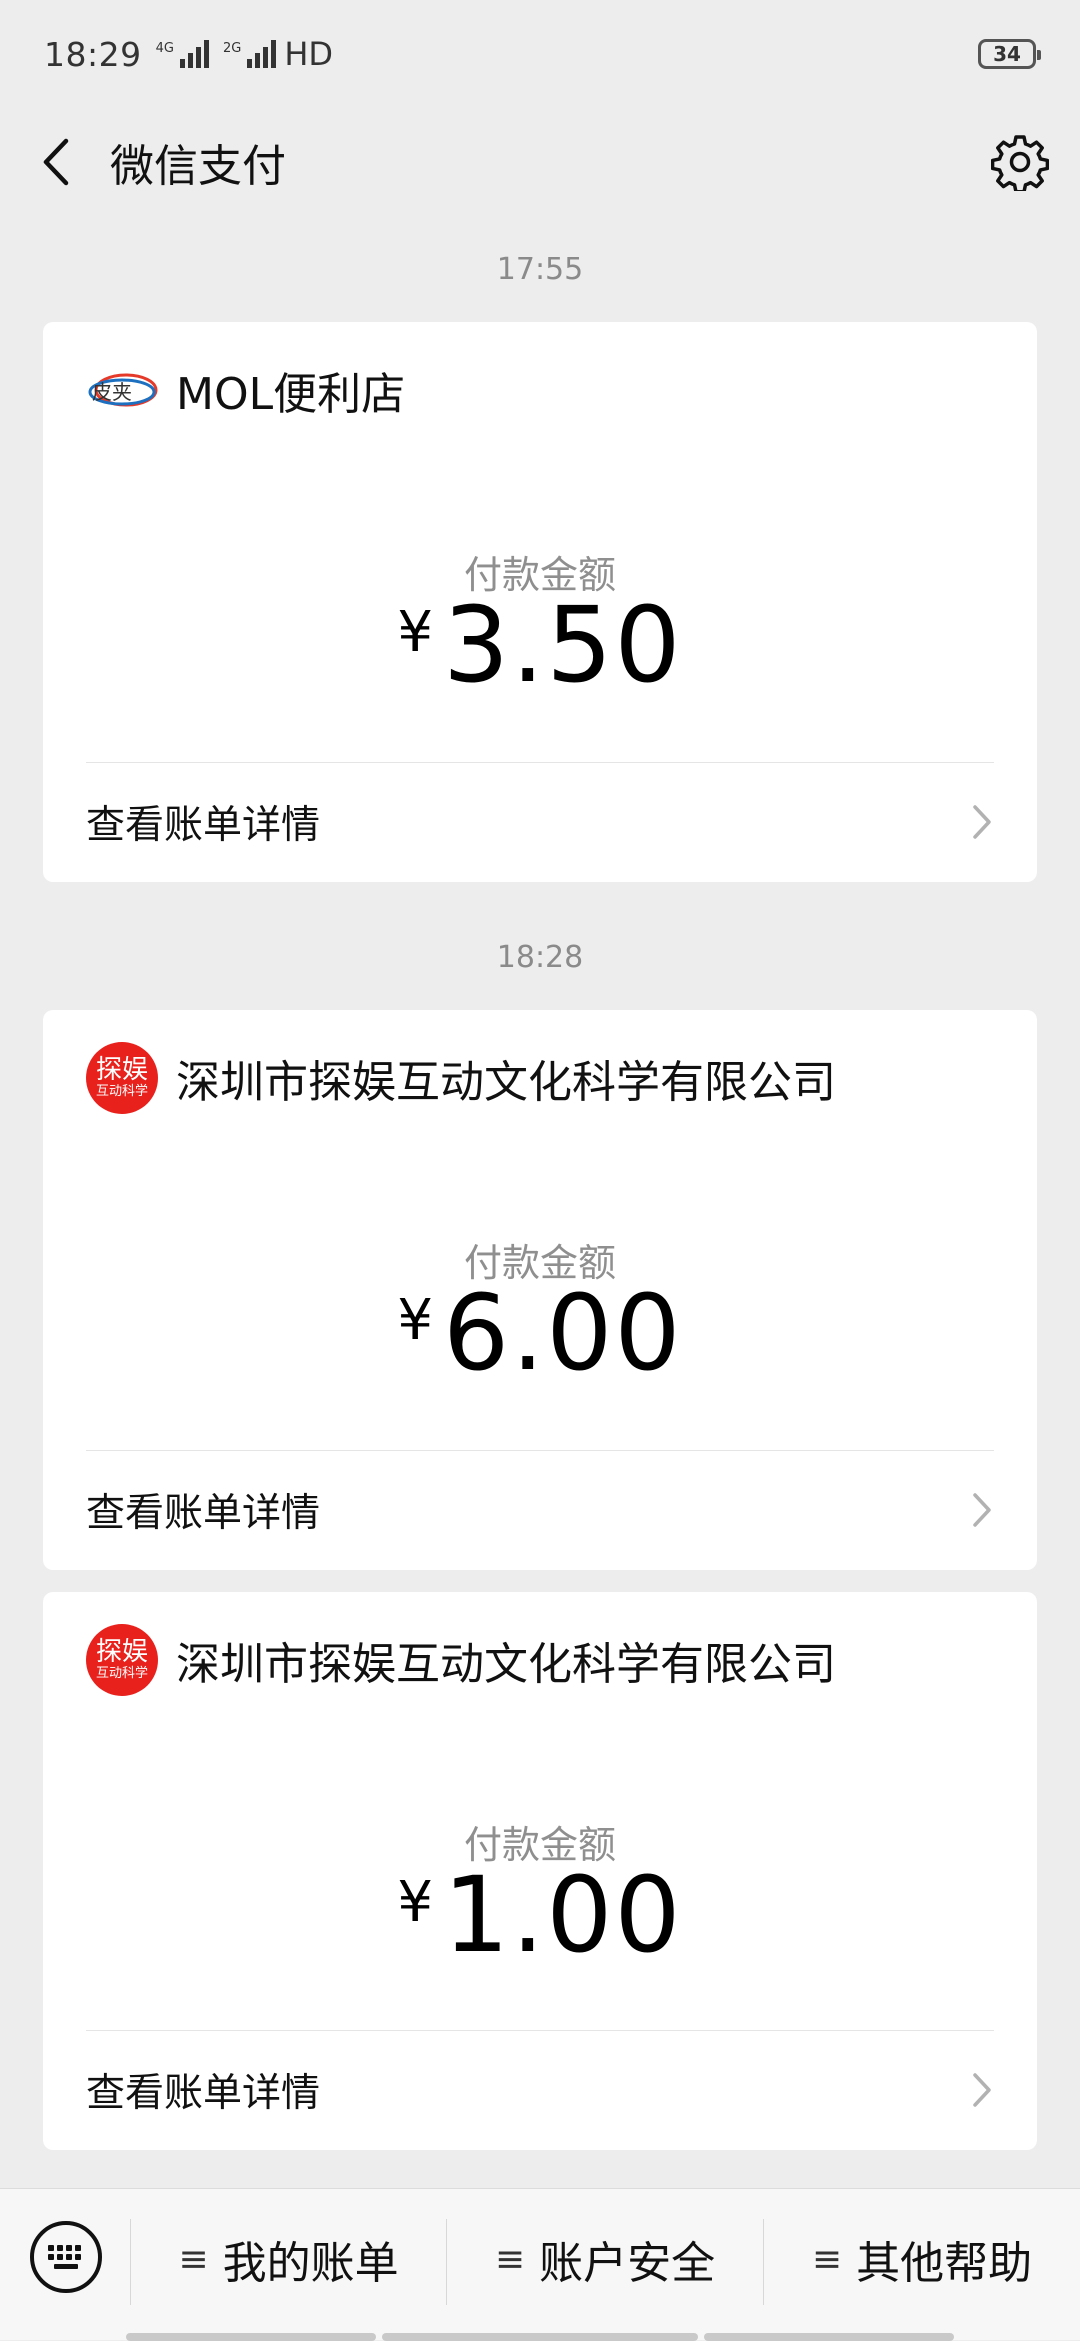 This screenshot has width=1080, height=2341. I want to click on back-arrow-icon, so click(56, 162).